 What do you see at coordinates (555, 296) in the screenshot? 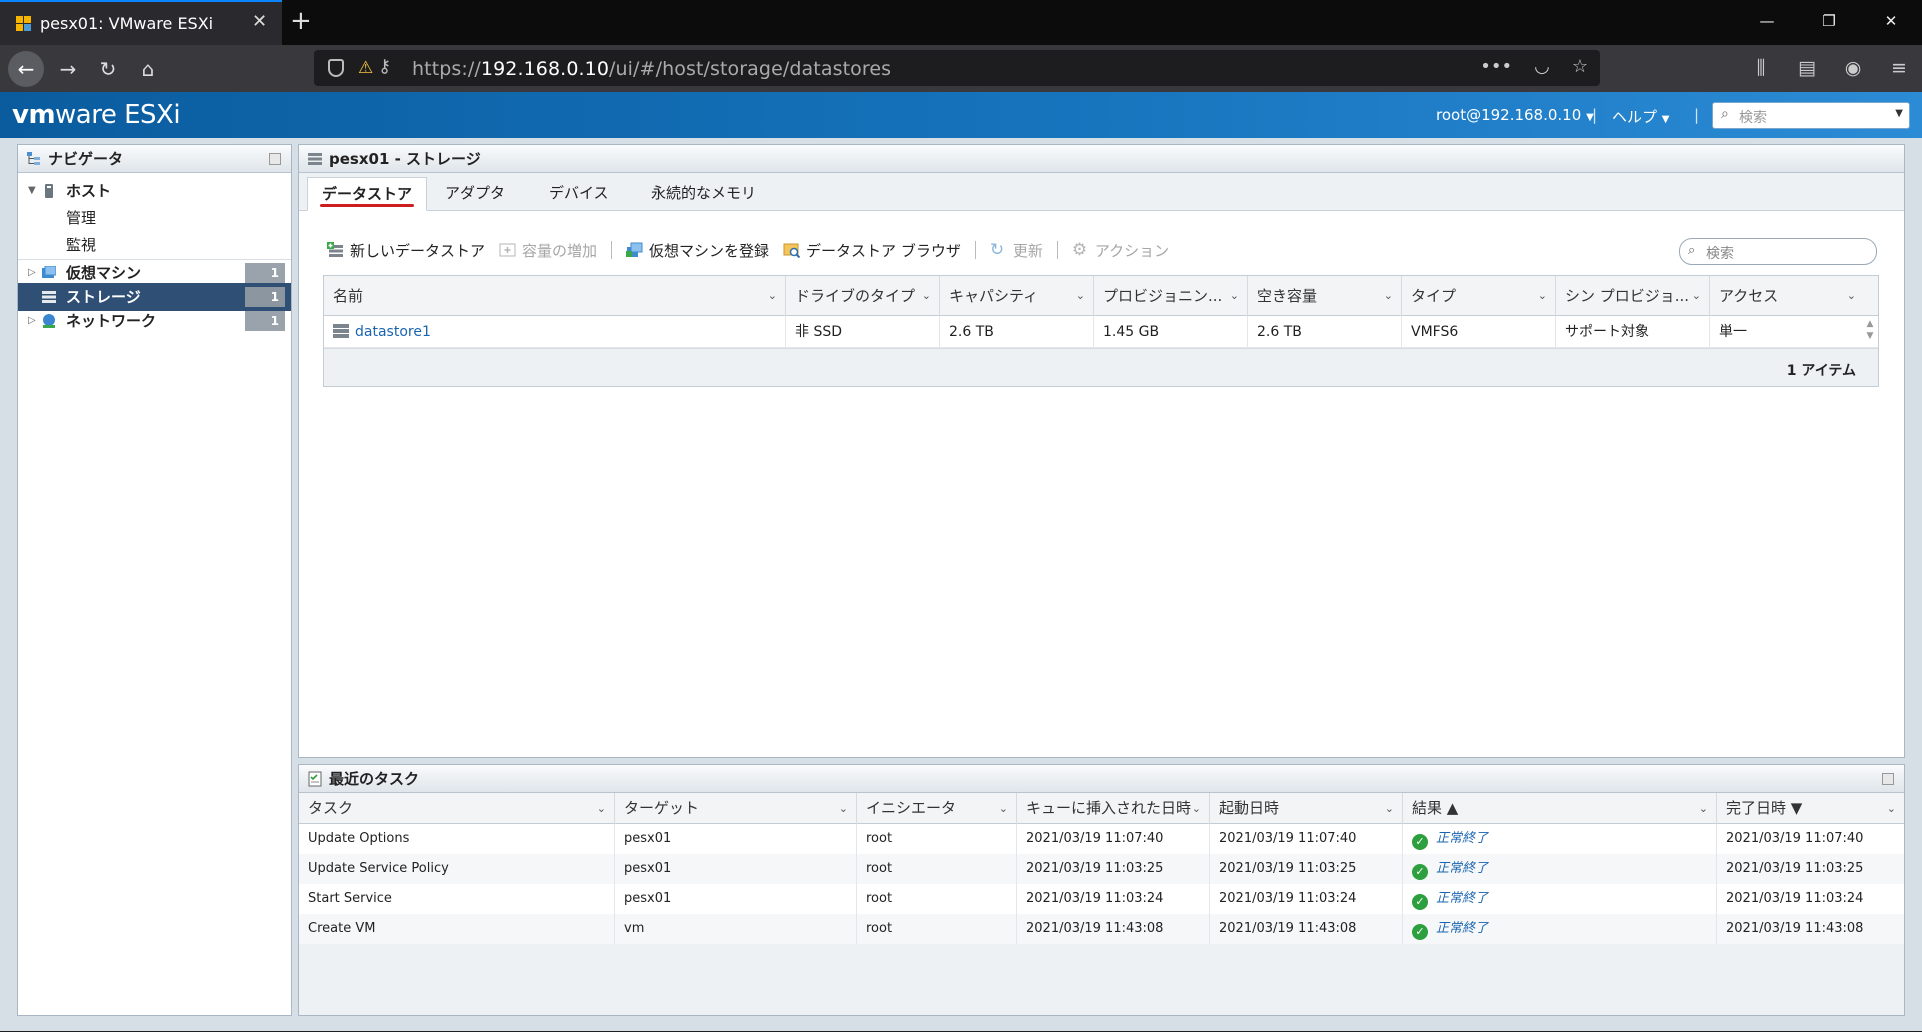
I see `column-header-name: 名前 ⌄` at bounding box center [555, 296].